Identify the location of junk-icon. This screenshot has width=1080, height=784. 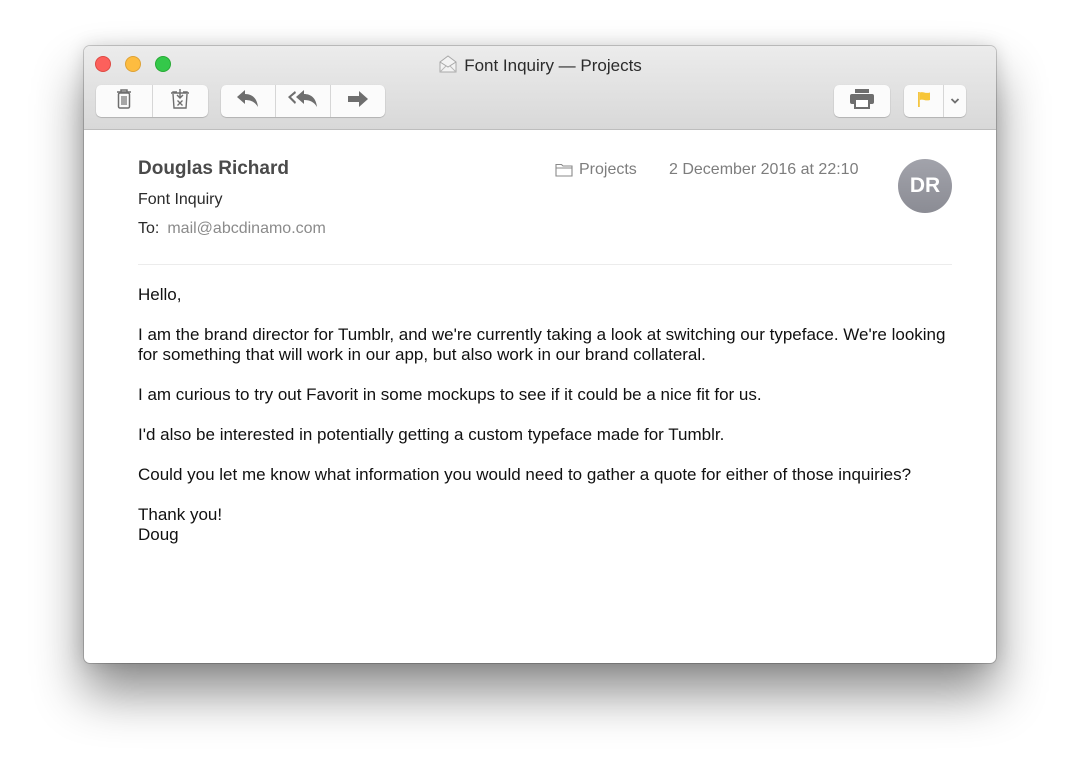
(180, 101).